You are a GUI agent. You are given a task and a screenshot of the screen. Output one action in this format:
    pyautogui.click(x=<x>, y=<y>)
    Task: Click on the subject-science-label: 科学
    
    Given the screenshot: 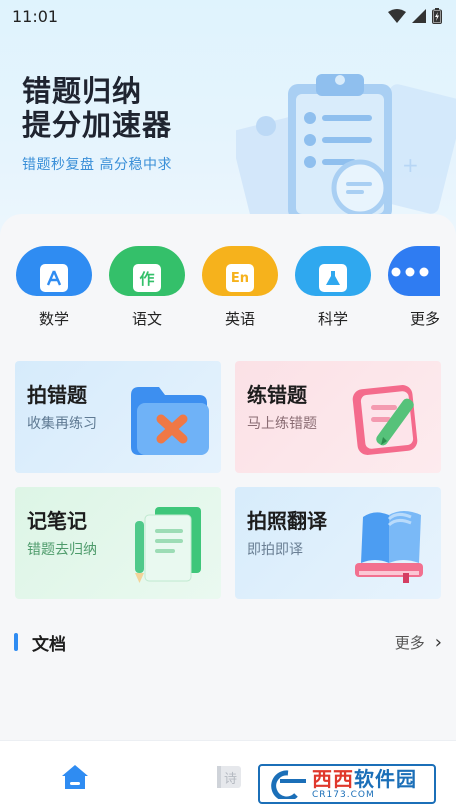 What is the action you would take?
    pyautogui.click(x=332, y=319)
    